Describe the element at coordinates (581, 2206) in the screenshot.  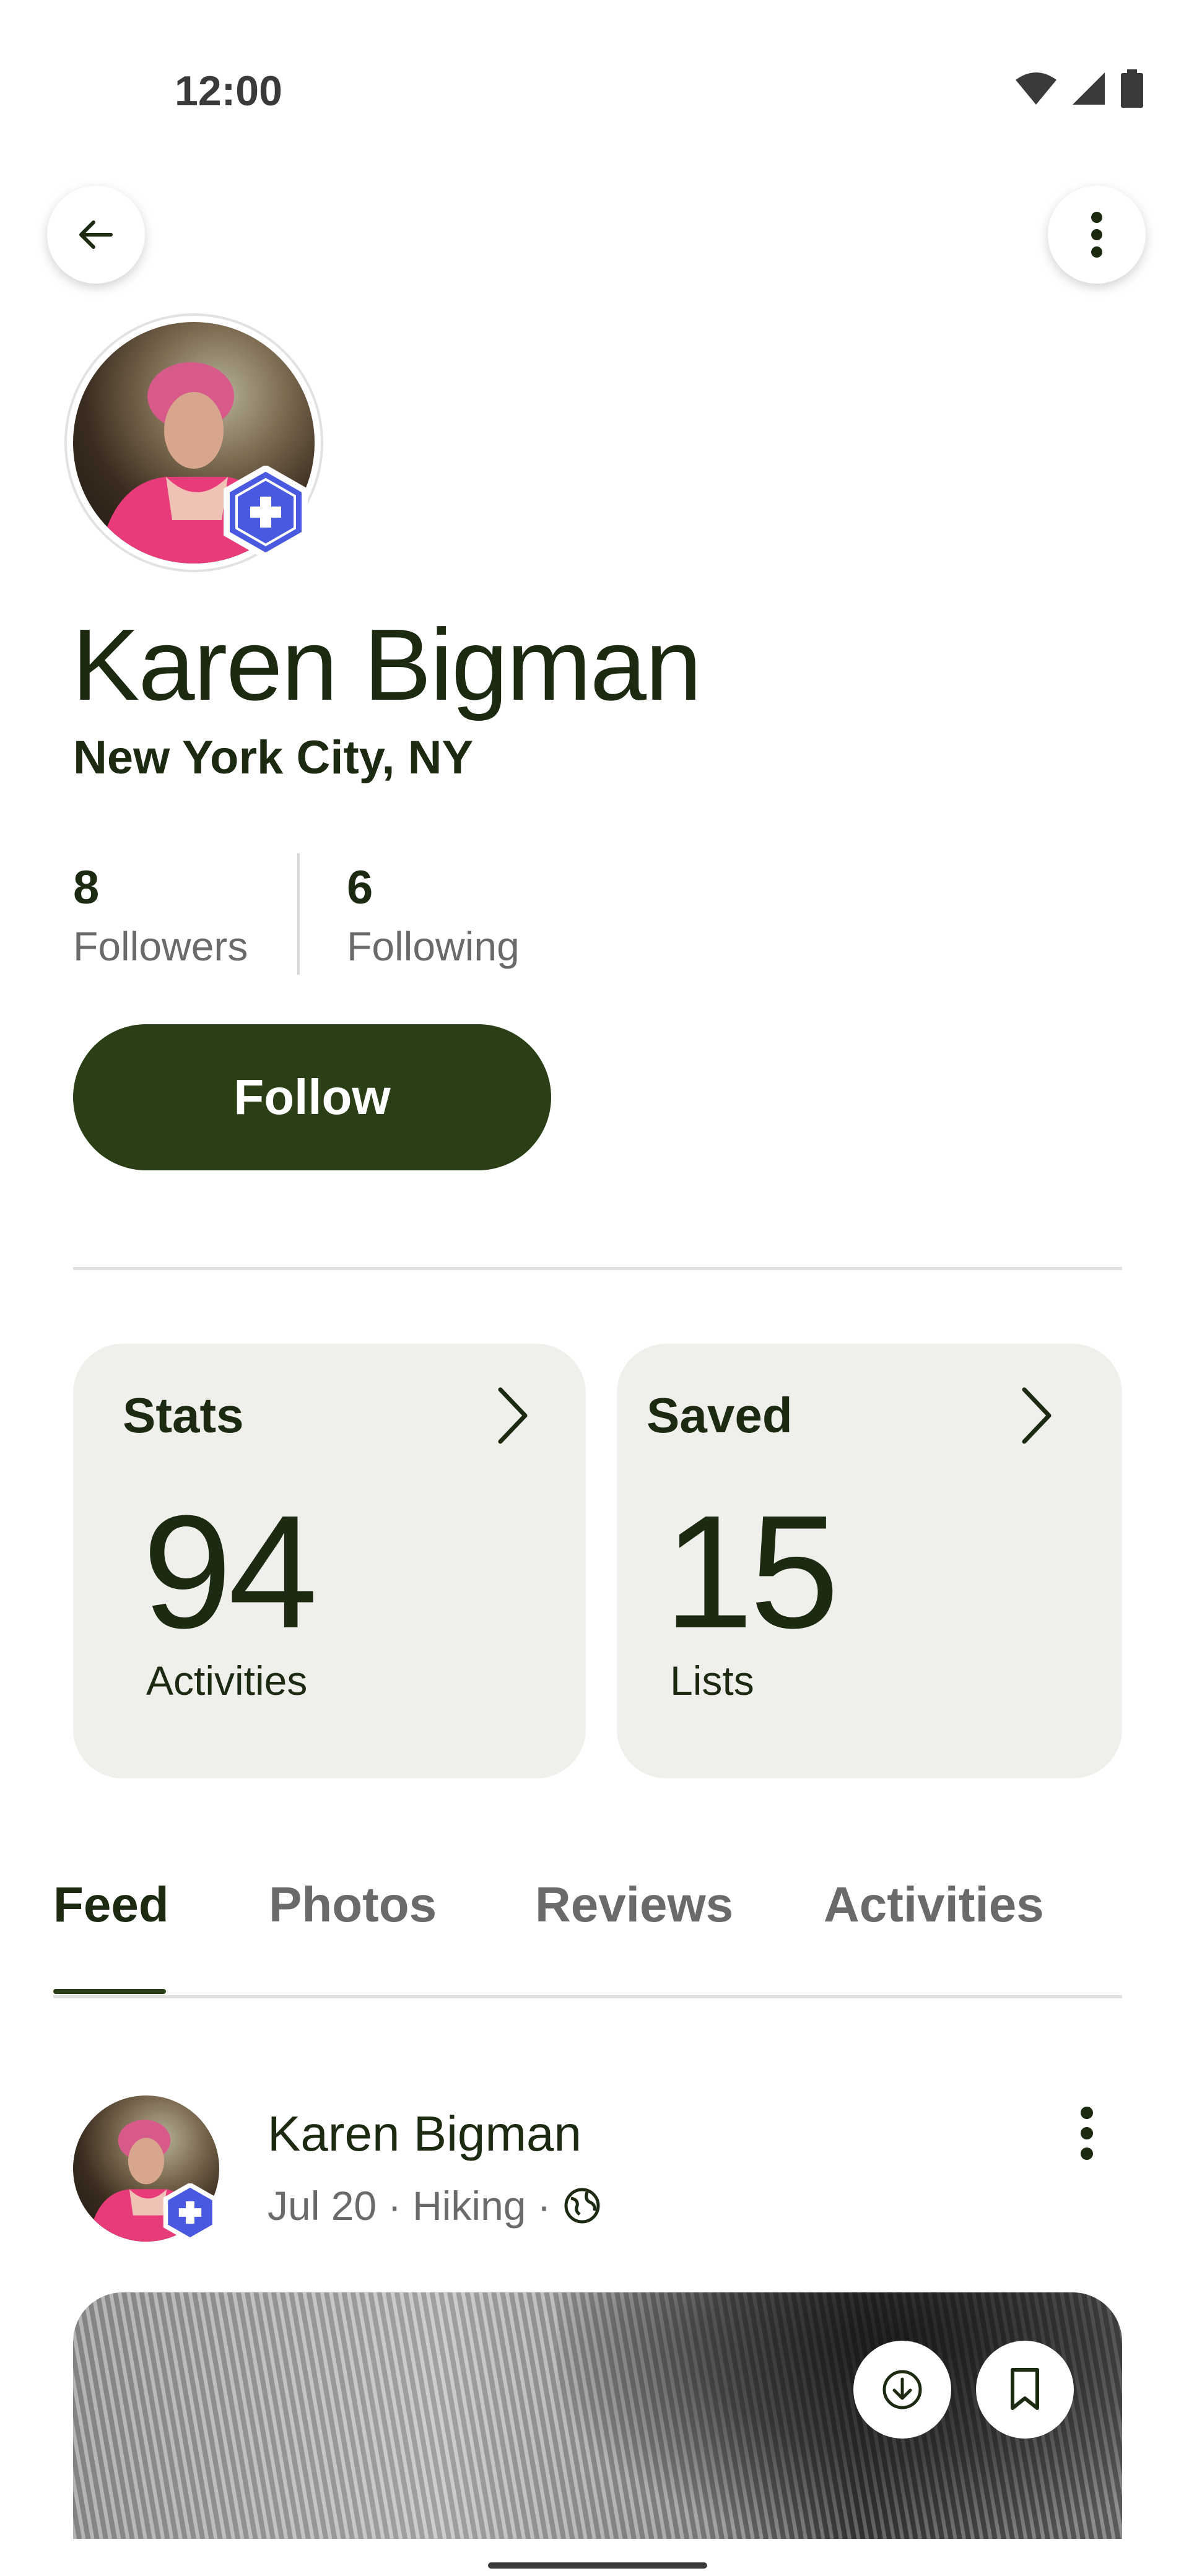
I see `globe-icon` at that location.